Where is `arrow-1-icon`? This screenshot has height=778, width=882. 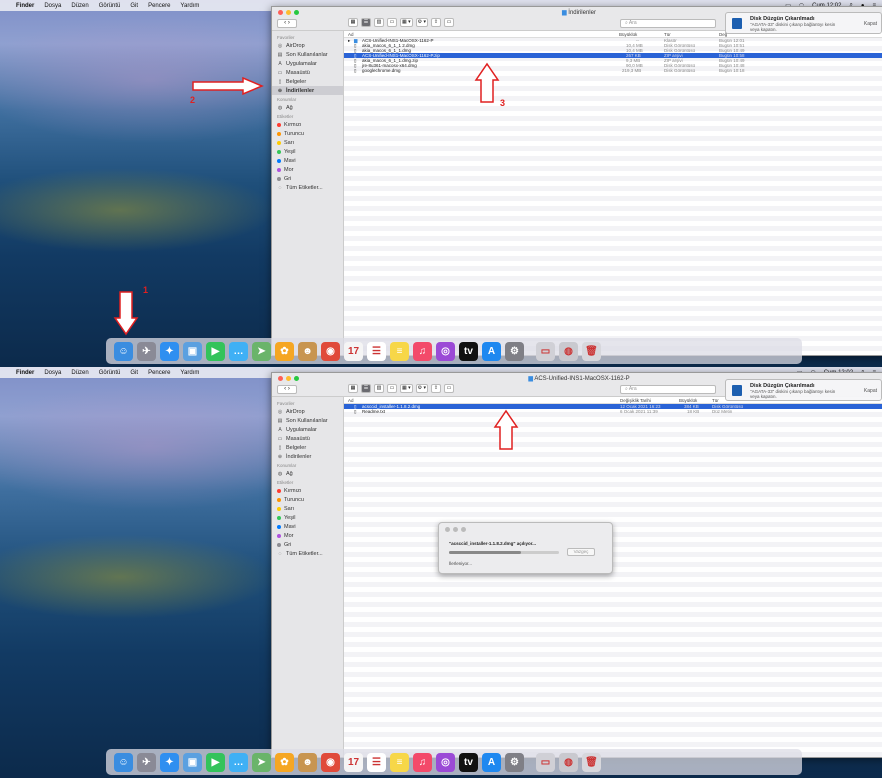 arrow-1-icon is located at coordinates (126, 313).